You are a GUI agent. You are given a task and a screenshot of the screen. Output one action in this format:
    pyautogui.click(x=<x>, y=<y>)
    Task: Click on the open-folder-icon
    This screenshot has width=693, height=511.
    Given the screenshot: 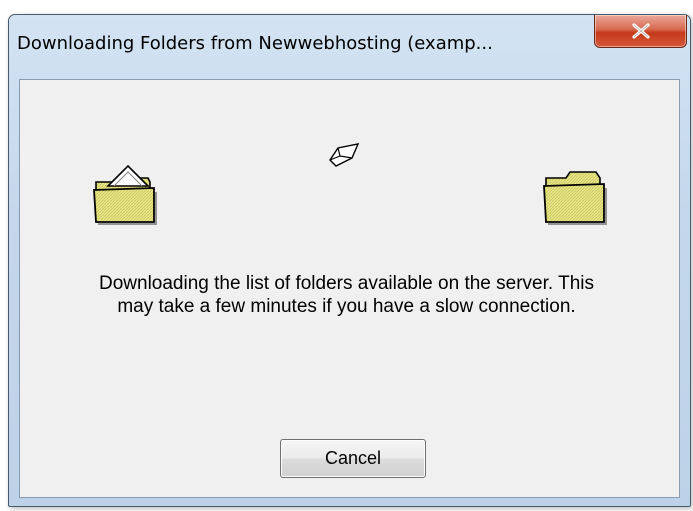 What is the action you would take?
    pyautogui.click(x=125, y=194)
    